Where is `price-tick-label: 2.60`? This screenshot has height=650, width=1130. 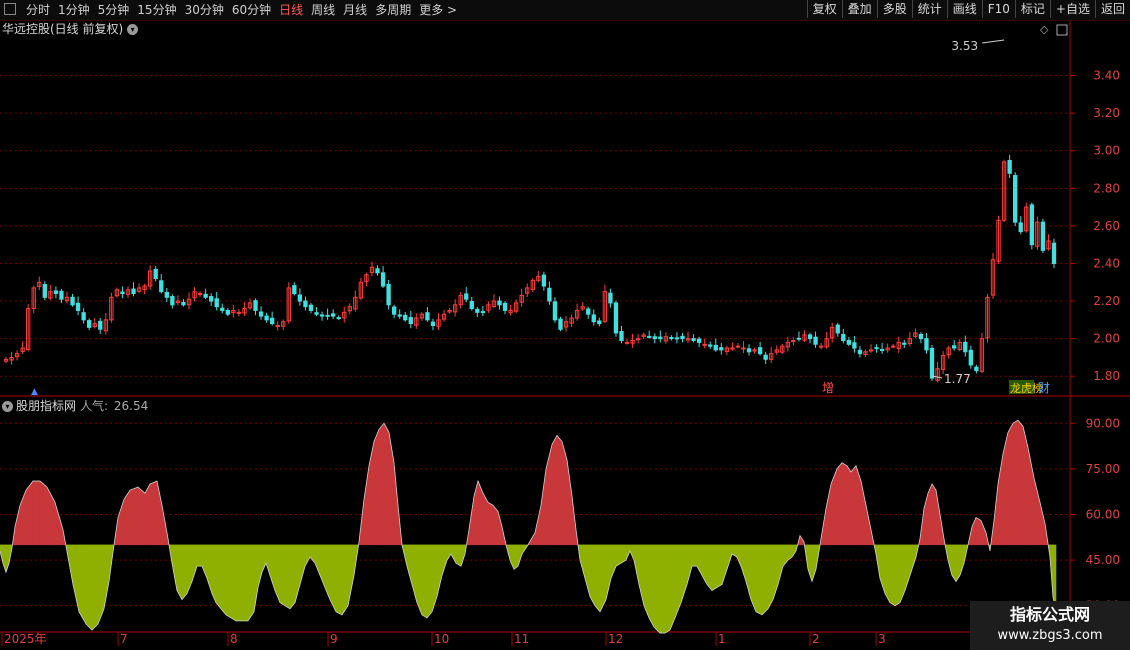
price-tick-label: 2.60 is located at coordinates (1106, 226).